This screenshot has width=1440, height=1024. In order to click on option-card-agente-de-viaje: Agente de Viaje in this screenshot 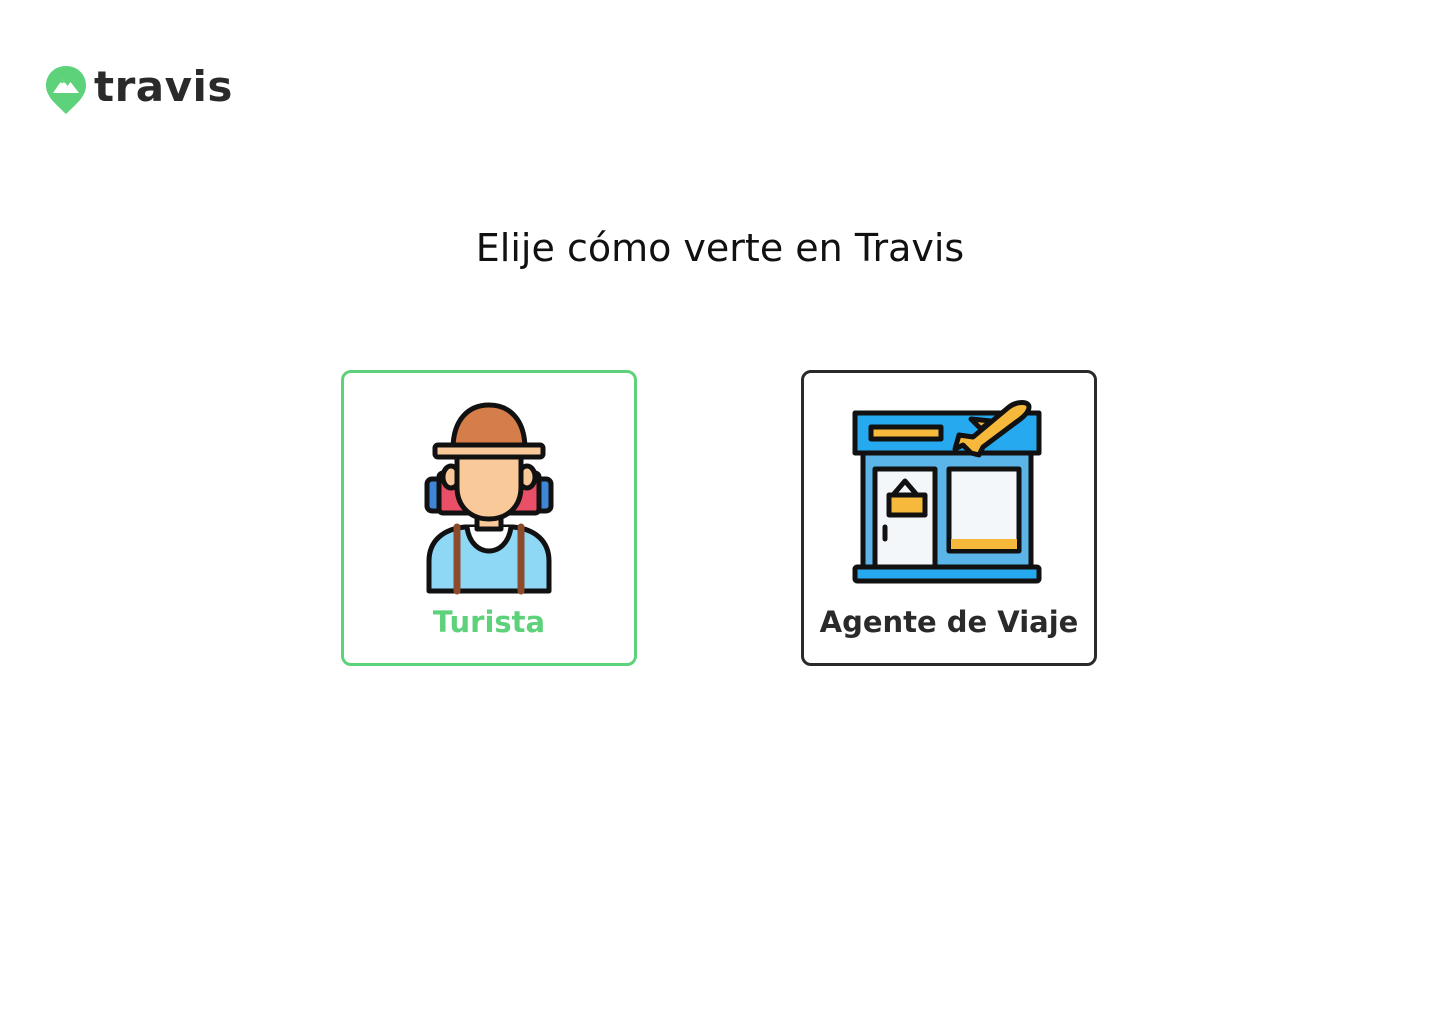, I will do `click(949, 518)`.